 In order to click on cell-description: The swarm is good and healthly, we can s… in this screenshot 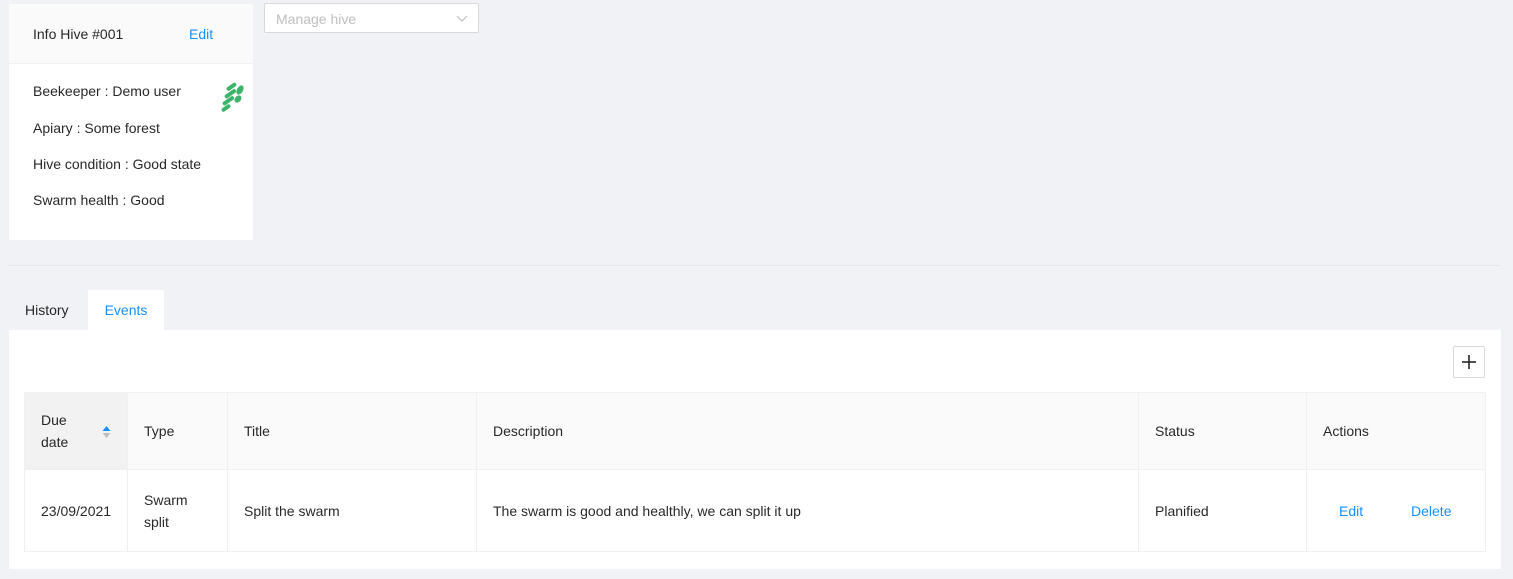, I will do `click(807, 510)`.